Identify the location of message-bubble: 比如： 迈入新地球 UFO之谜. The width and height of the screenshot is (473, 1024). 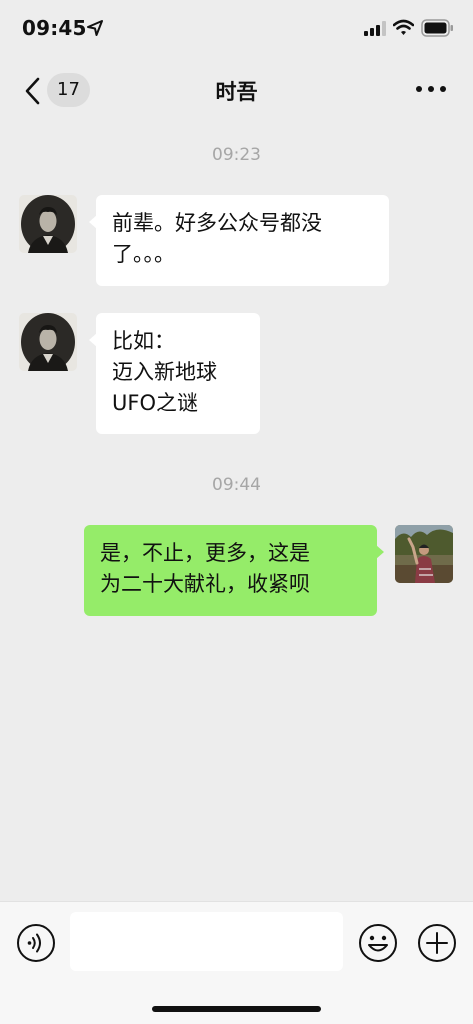
(174, 373).